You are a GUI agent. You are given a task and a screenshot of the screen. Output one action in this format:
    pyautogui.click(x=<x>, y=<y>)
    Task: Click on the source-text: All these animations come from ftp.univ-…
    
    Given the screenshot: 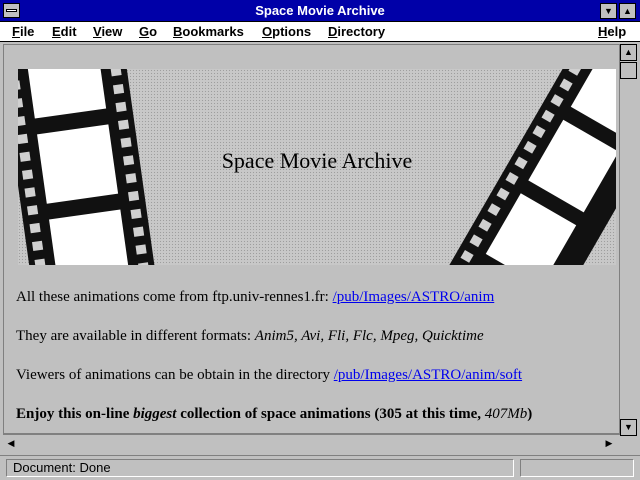 What is the action you would take?
    pyautogui.click(x=174, y=297)
    